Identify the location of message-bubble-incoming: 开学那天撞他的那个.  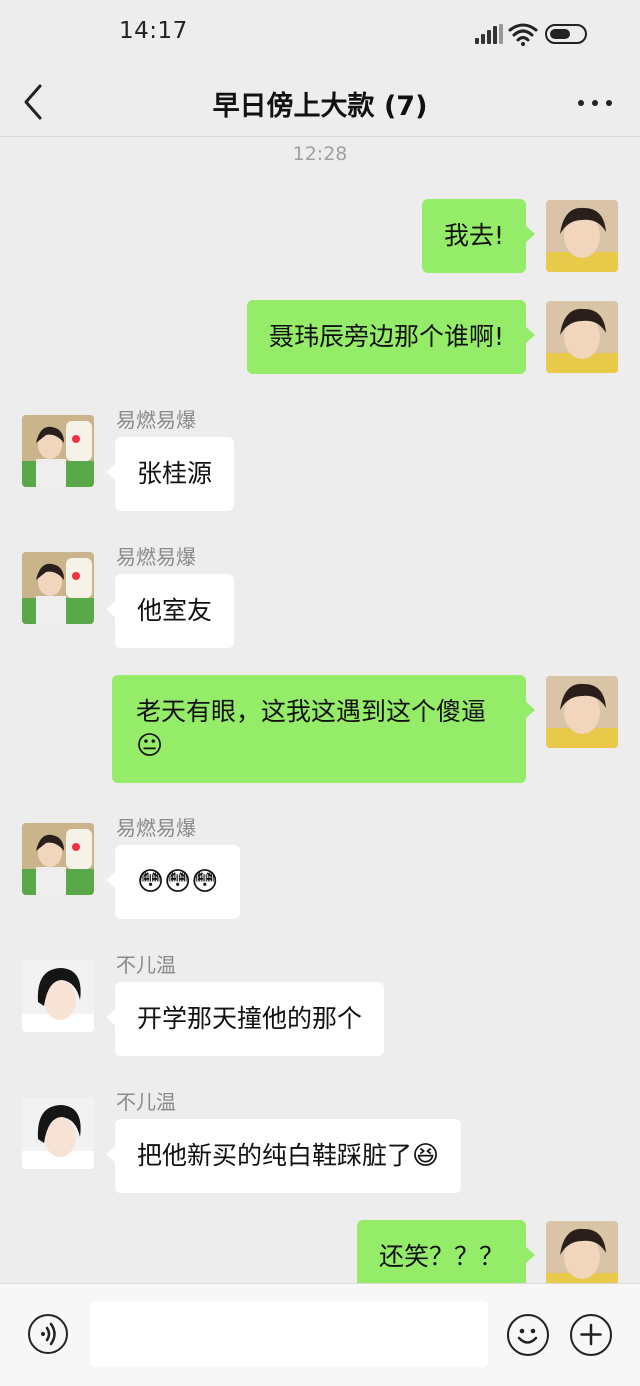
(245, 1019).